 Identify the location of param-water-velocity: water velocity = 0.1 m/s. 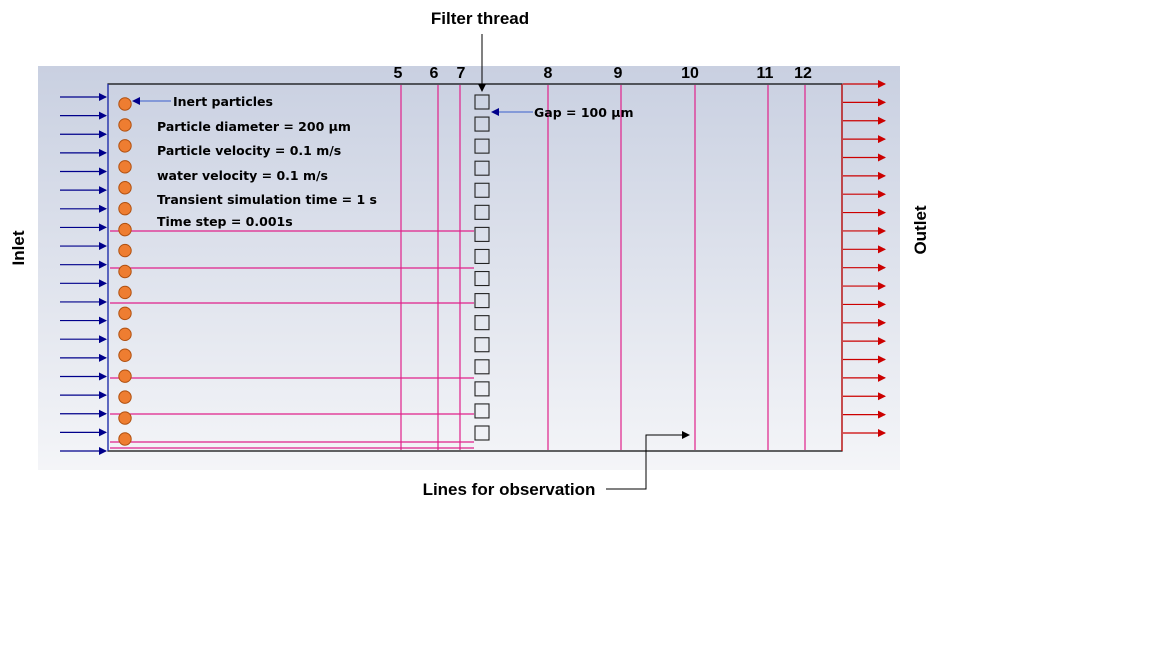
(242, 175).